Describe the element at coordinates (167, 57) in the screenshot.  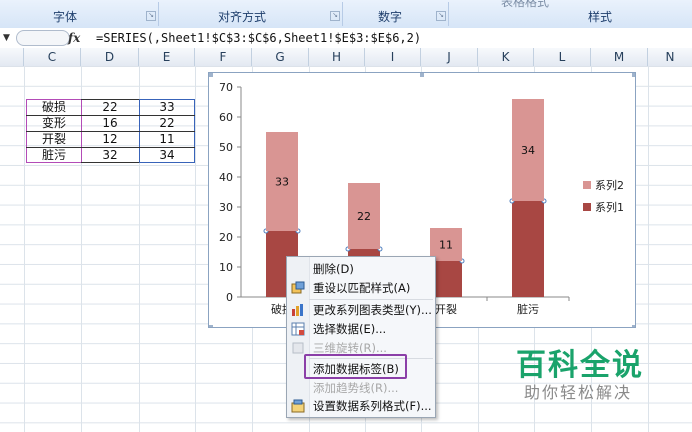
I see `column-header-e: E` at that location.